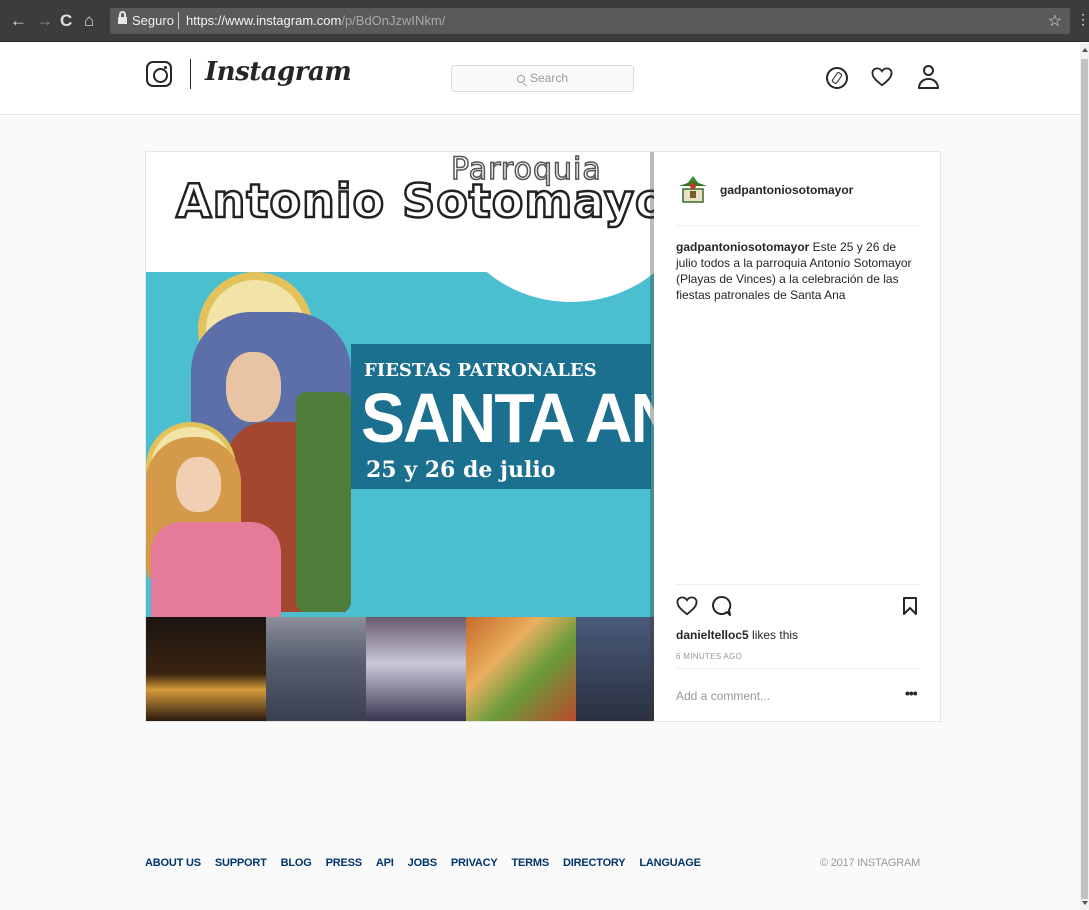 This screenshot has width=1089, height=910. What do you see at coordinates (615, 669) in the screenshot?
I see `strip-photo-crowd-night` at bounding box center [615, 669].